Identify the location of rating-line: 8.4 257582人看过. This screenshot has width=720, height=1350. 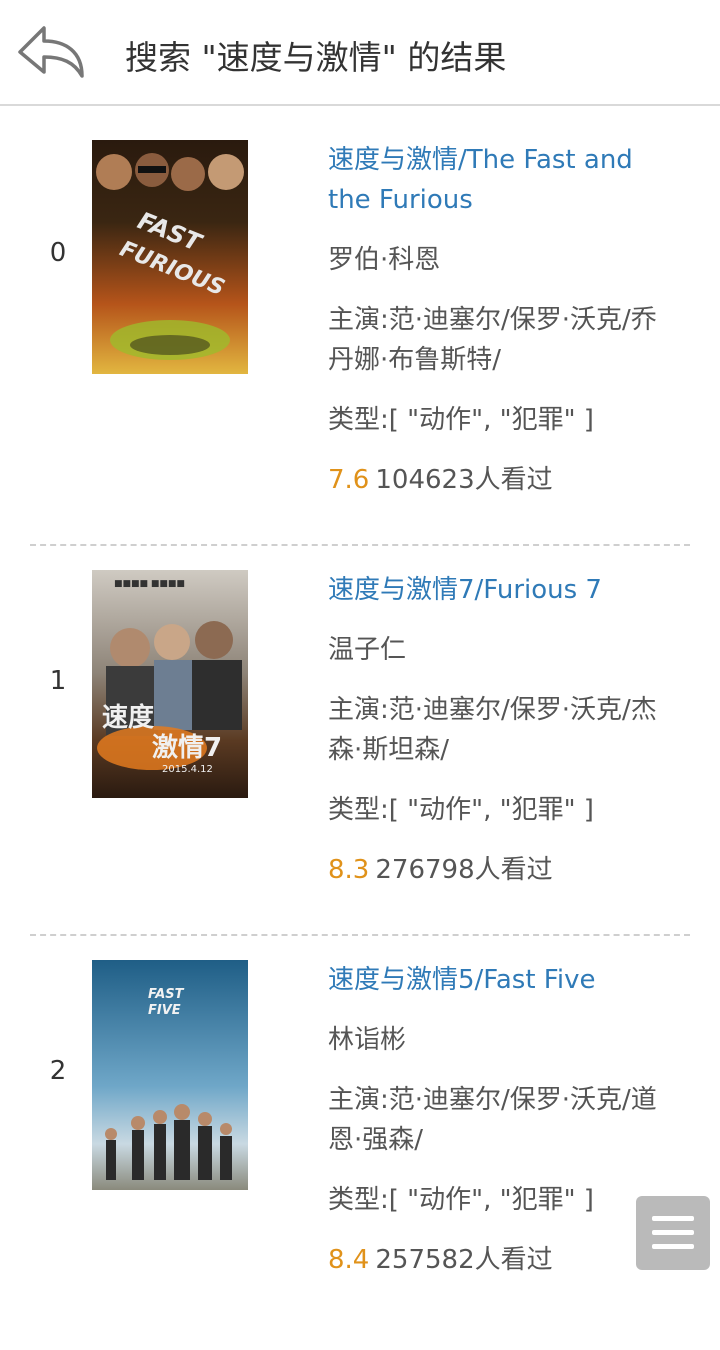
(493, 1260).